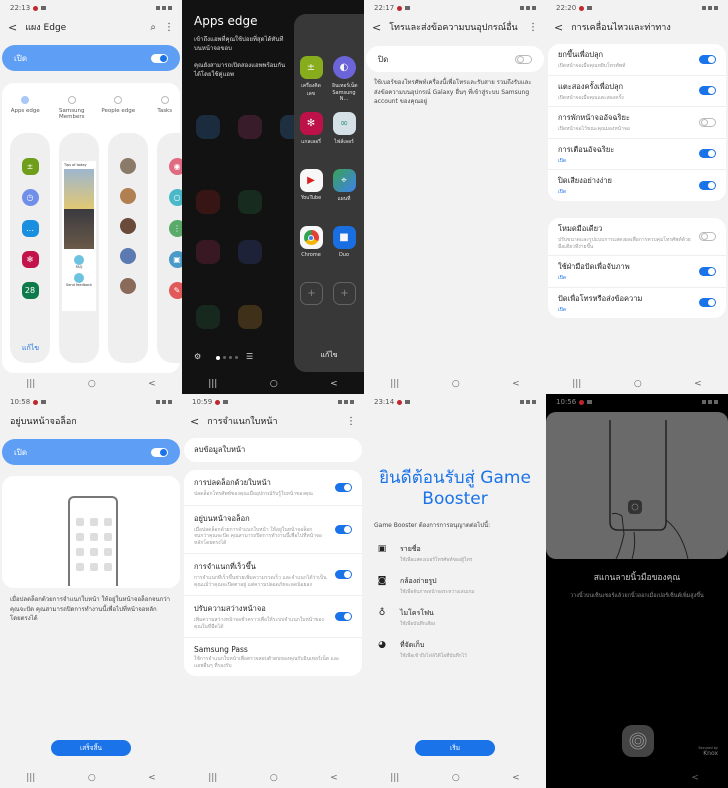 This screenshot has width=728, height=788. I want to click on edge-option-members: Samsung Members, so click(72, 108).